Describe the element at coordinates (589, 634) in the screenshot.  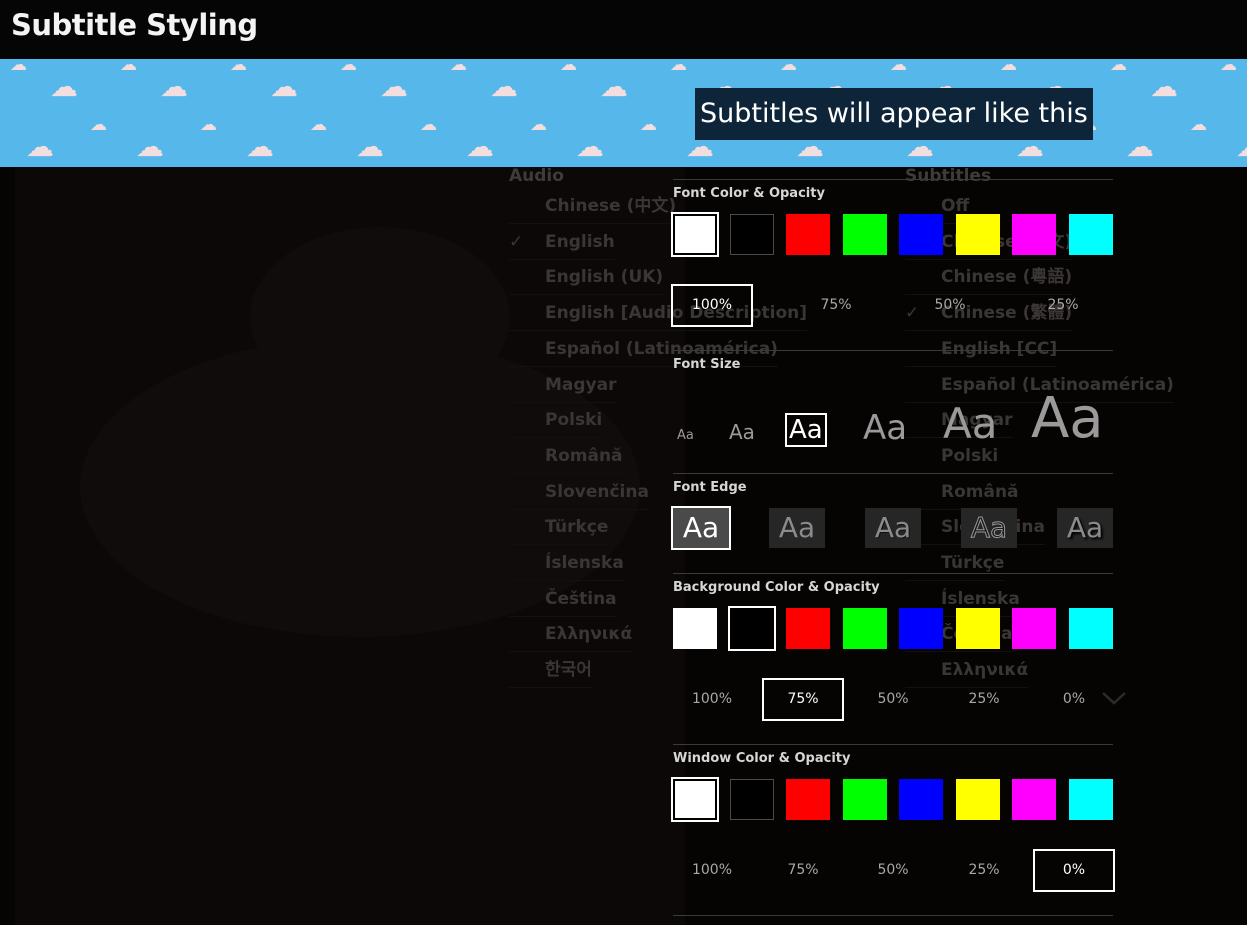
I see `list-item-label: Ελληνικά` at that location.